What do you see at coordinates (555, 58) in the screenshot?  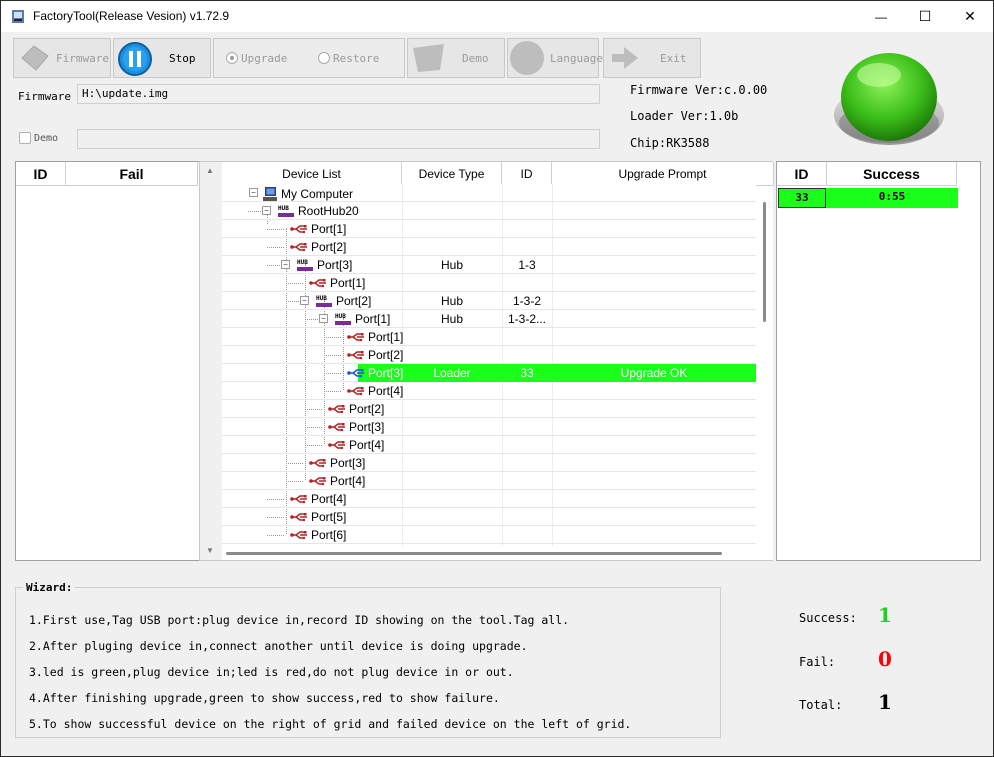 I see `language-button: Language` at bounding box center [555, 58].